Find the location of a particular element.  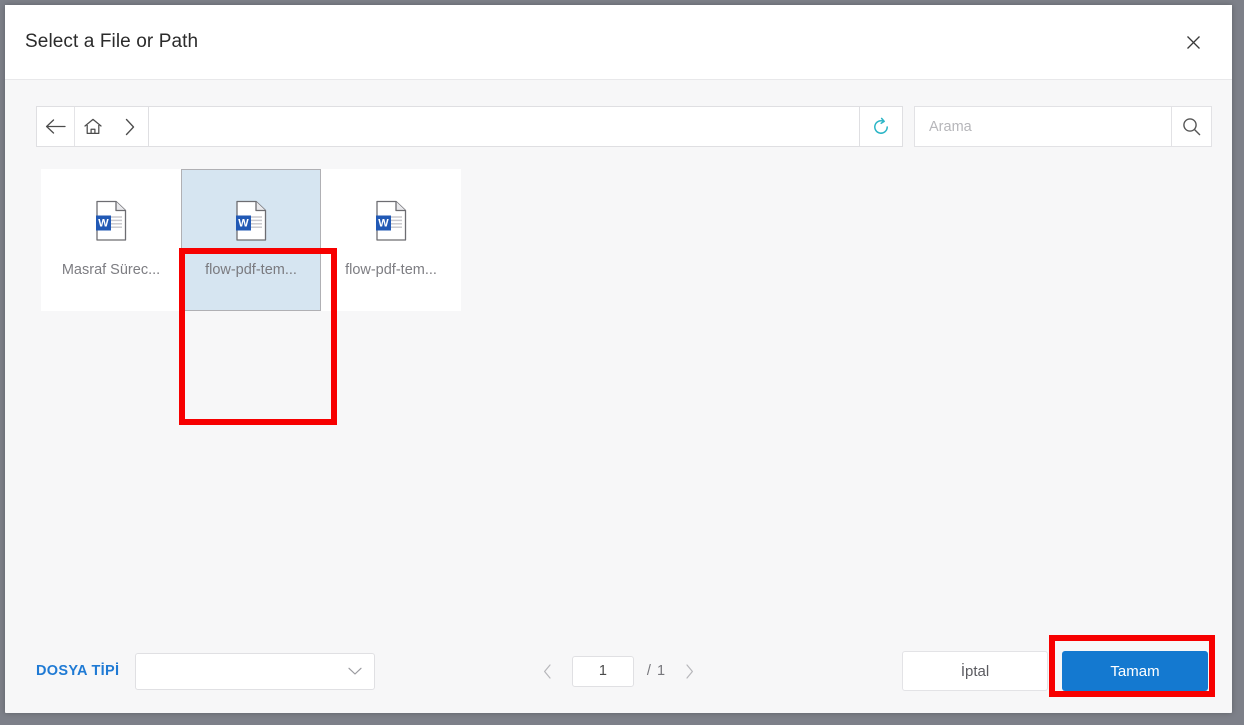

page-title: Select a File or Path is located at coordinates (112, 41).